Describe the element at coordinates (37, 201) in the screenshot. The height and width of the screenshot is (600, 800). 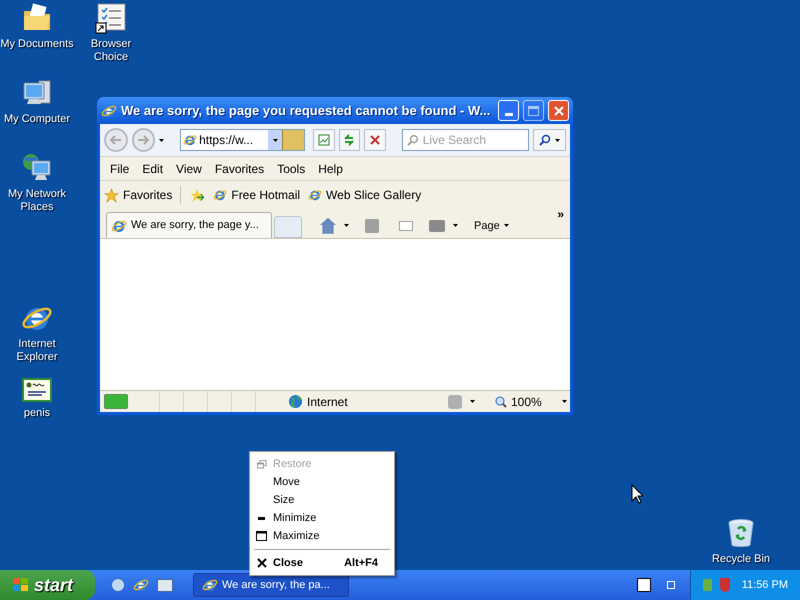
I see `desktop-icon-label: My Network Places` at that location.